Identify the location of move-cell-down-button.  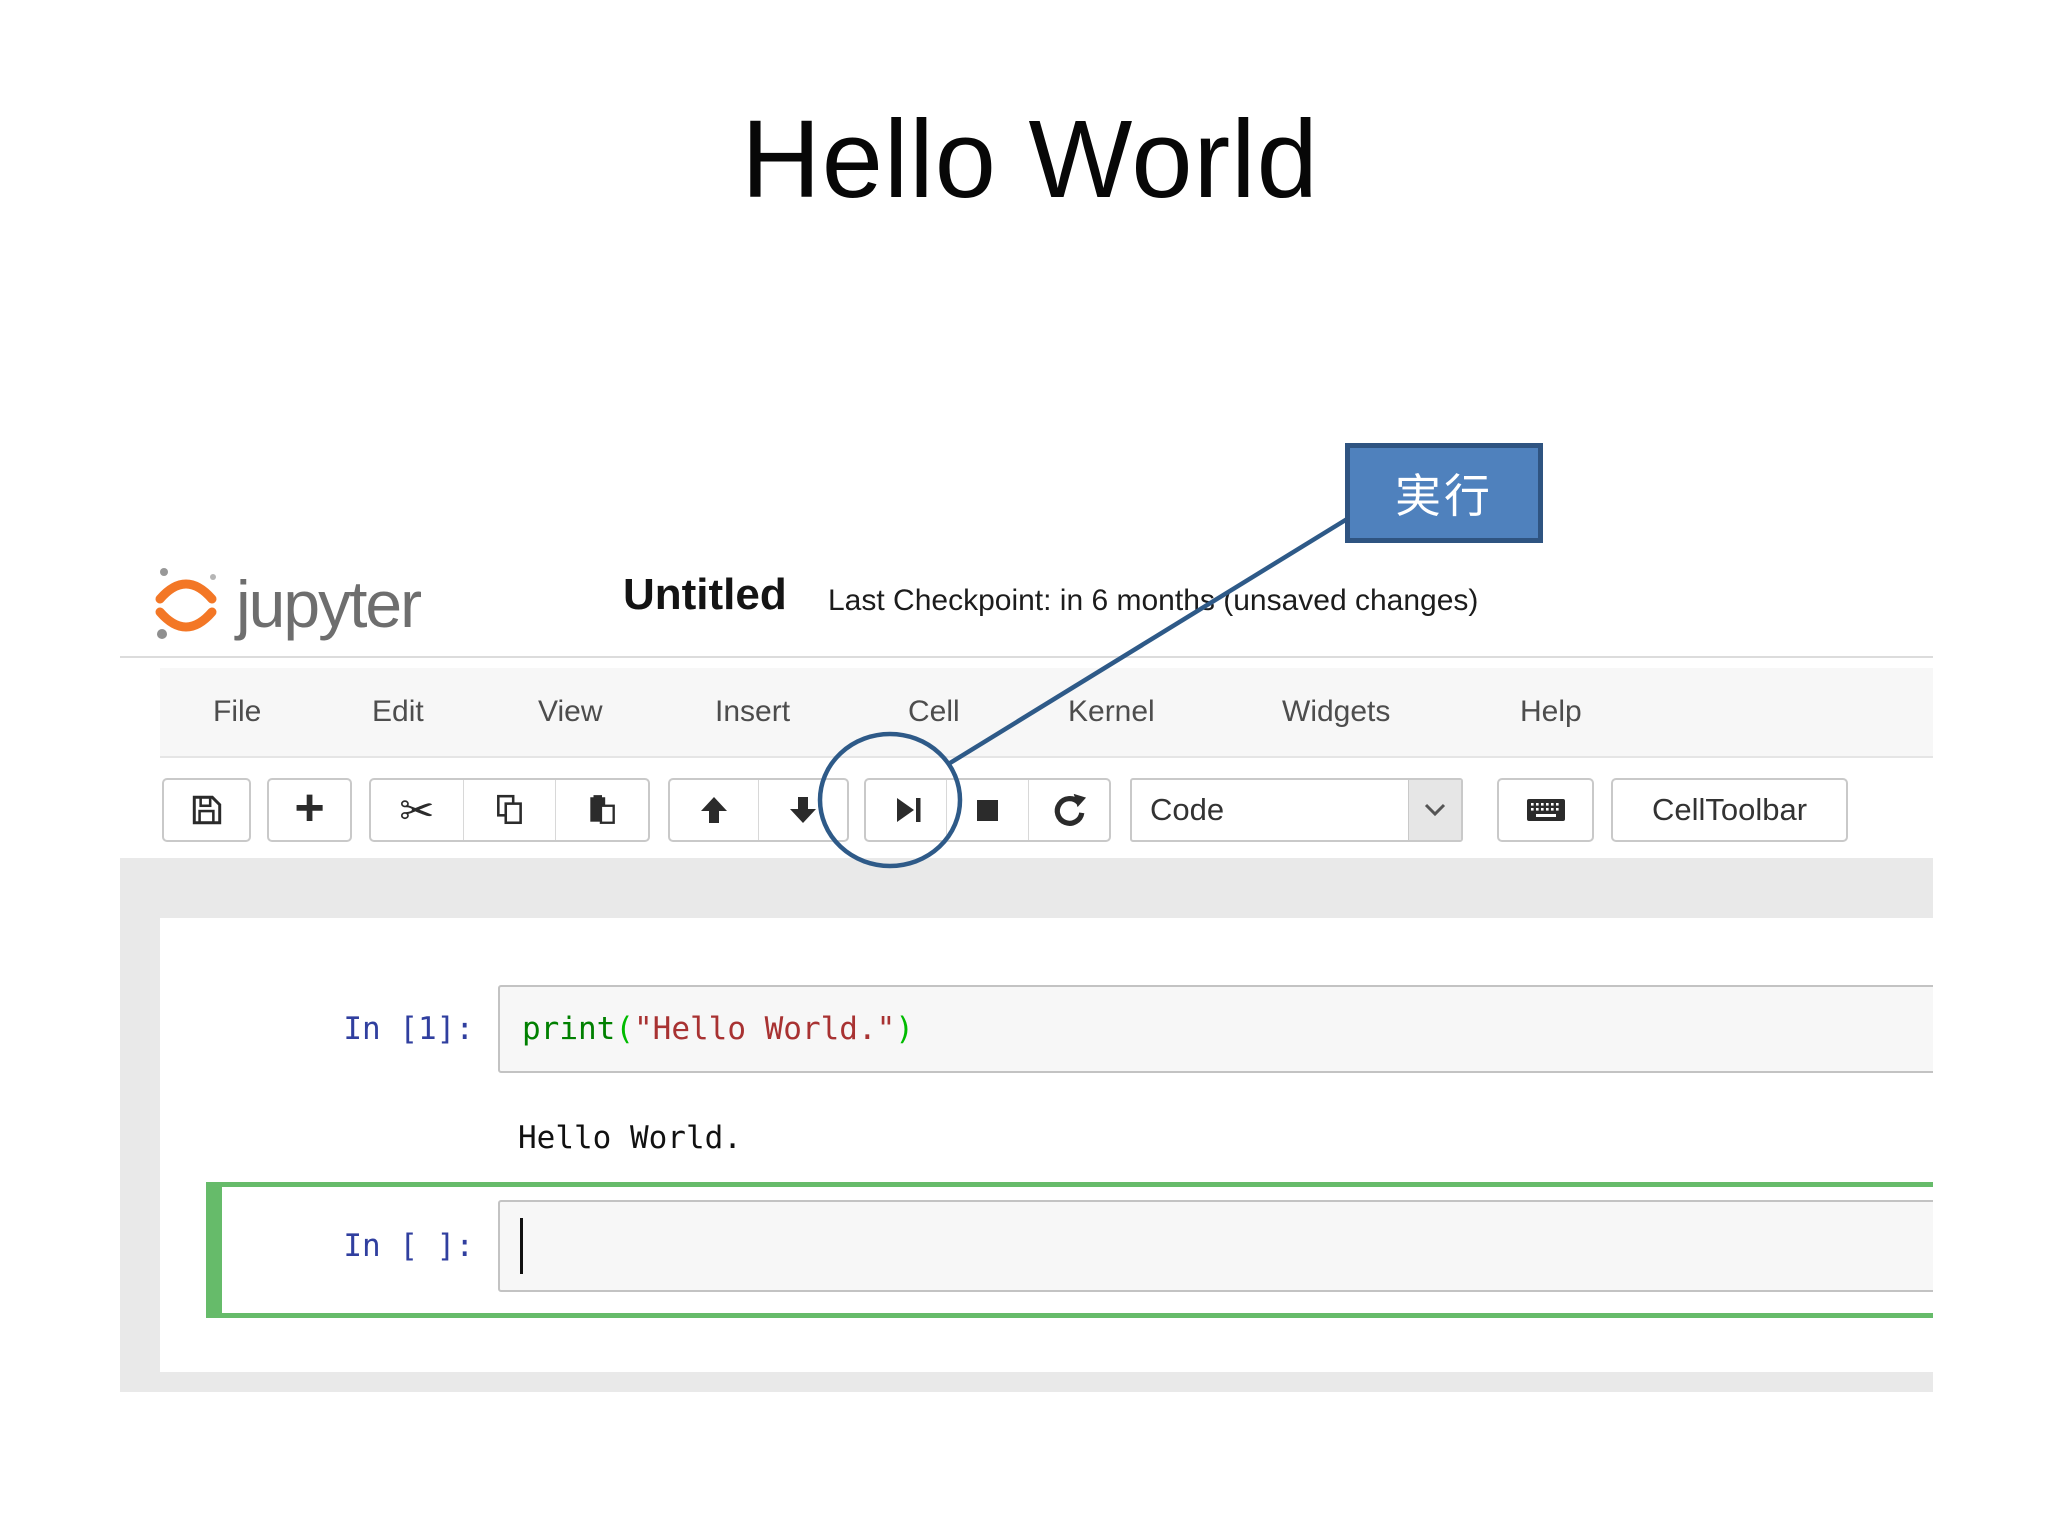
(802, 810).